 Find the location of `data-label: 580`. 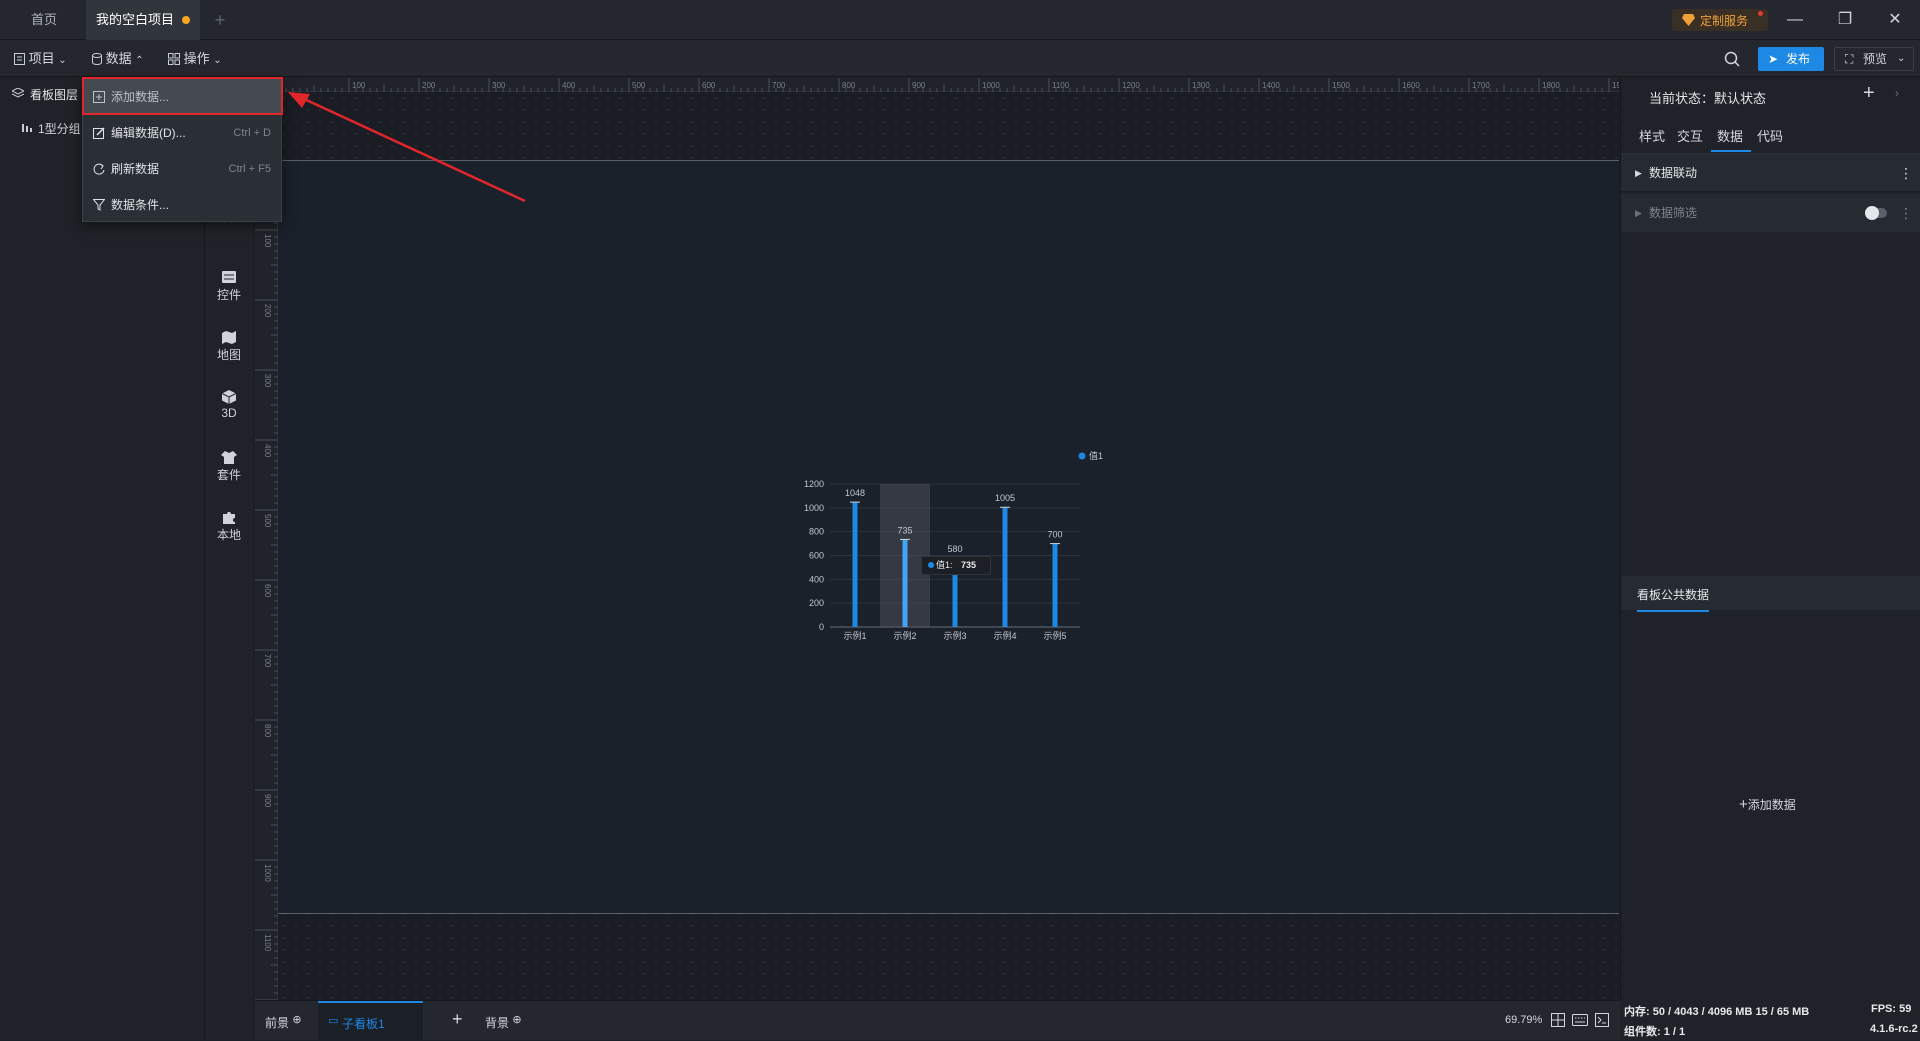

data-label: 580 is located at coordinates (954, 549).